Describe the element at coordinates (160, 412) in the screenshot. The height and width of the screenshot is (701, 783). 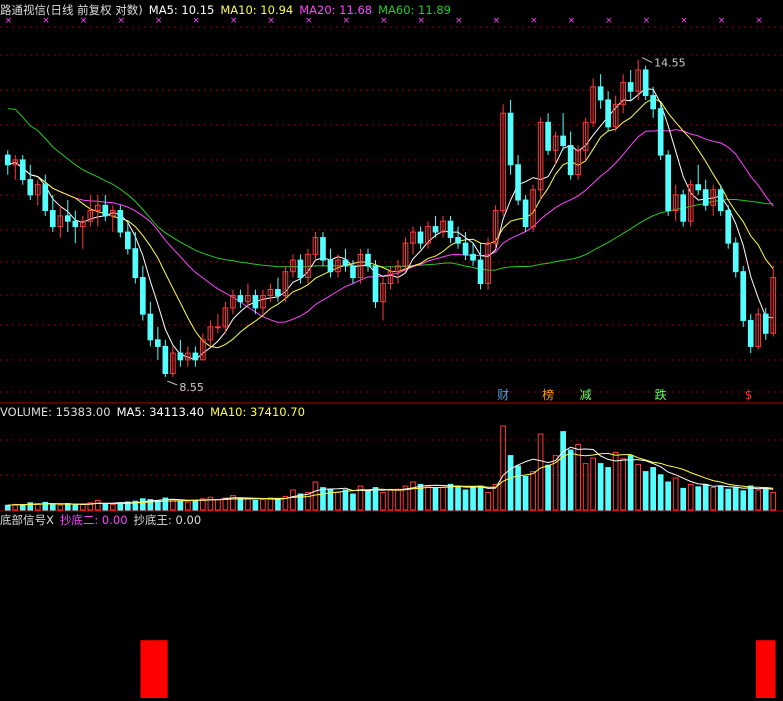
I see `vol-ma5-label: MA5: 34113.40` at that location.